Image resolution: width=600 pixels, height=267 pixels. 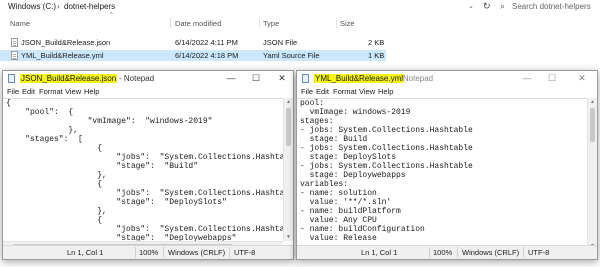 What do you see at coordinates (198, 23) in the screenshot?
I see `column-date-modified: Date modified` at bounding box center [198, 23].